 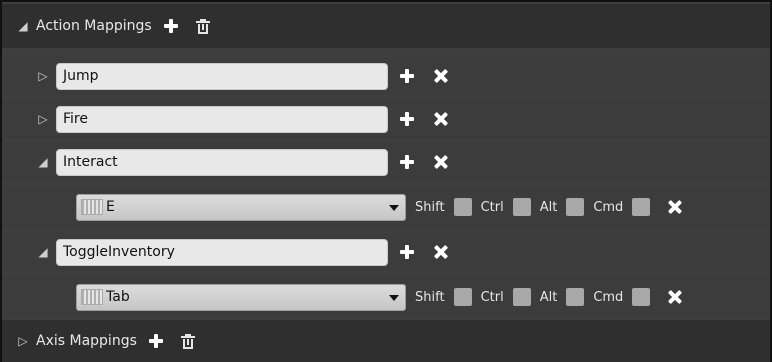 What do you see at coordinates (170, 26) in the screenshot?
I see `add-action-mapping-plus-icon` at bounding box center [170, 26].